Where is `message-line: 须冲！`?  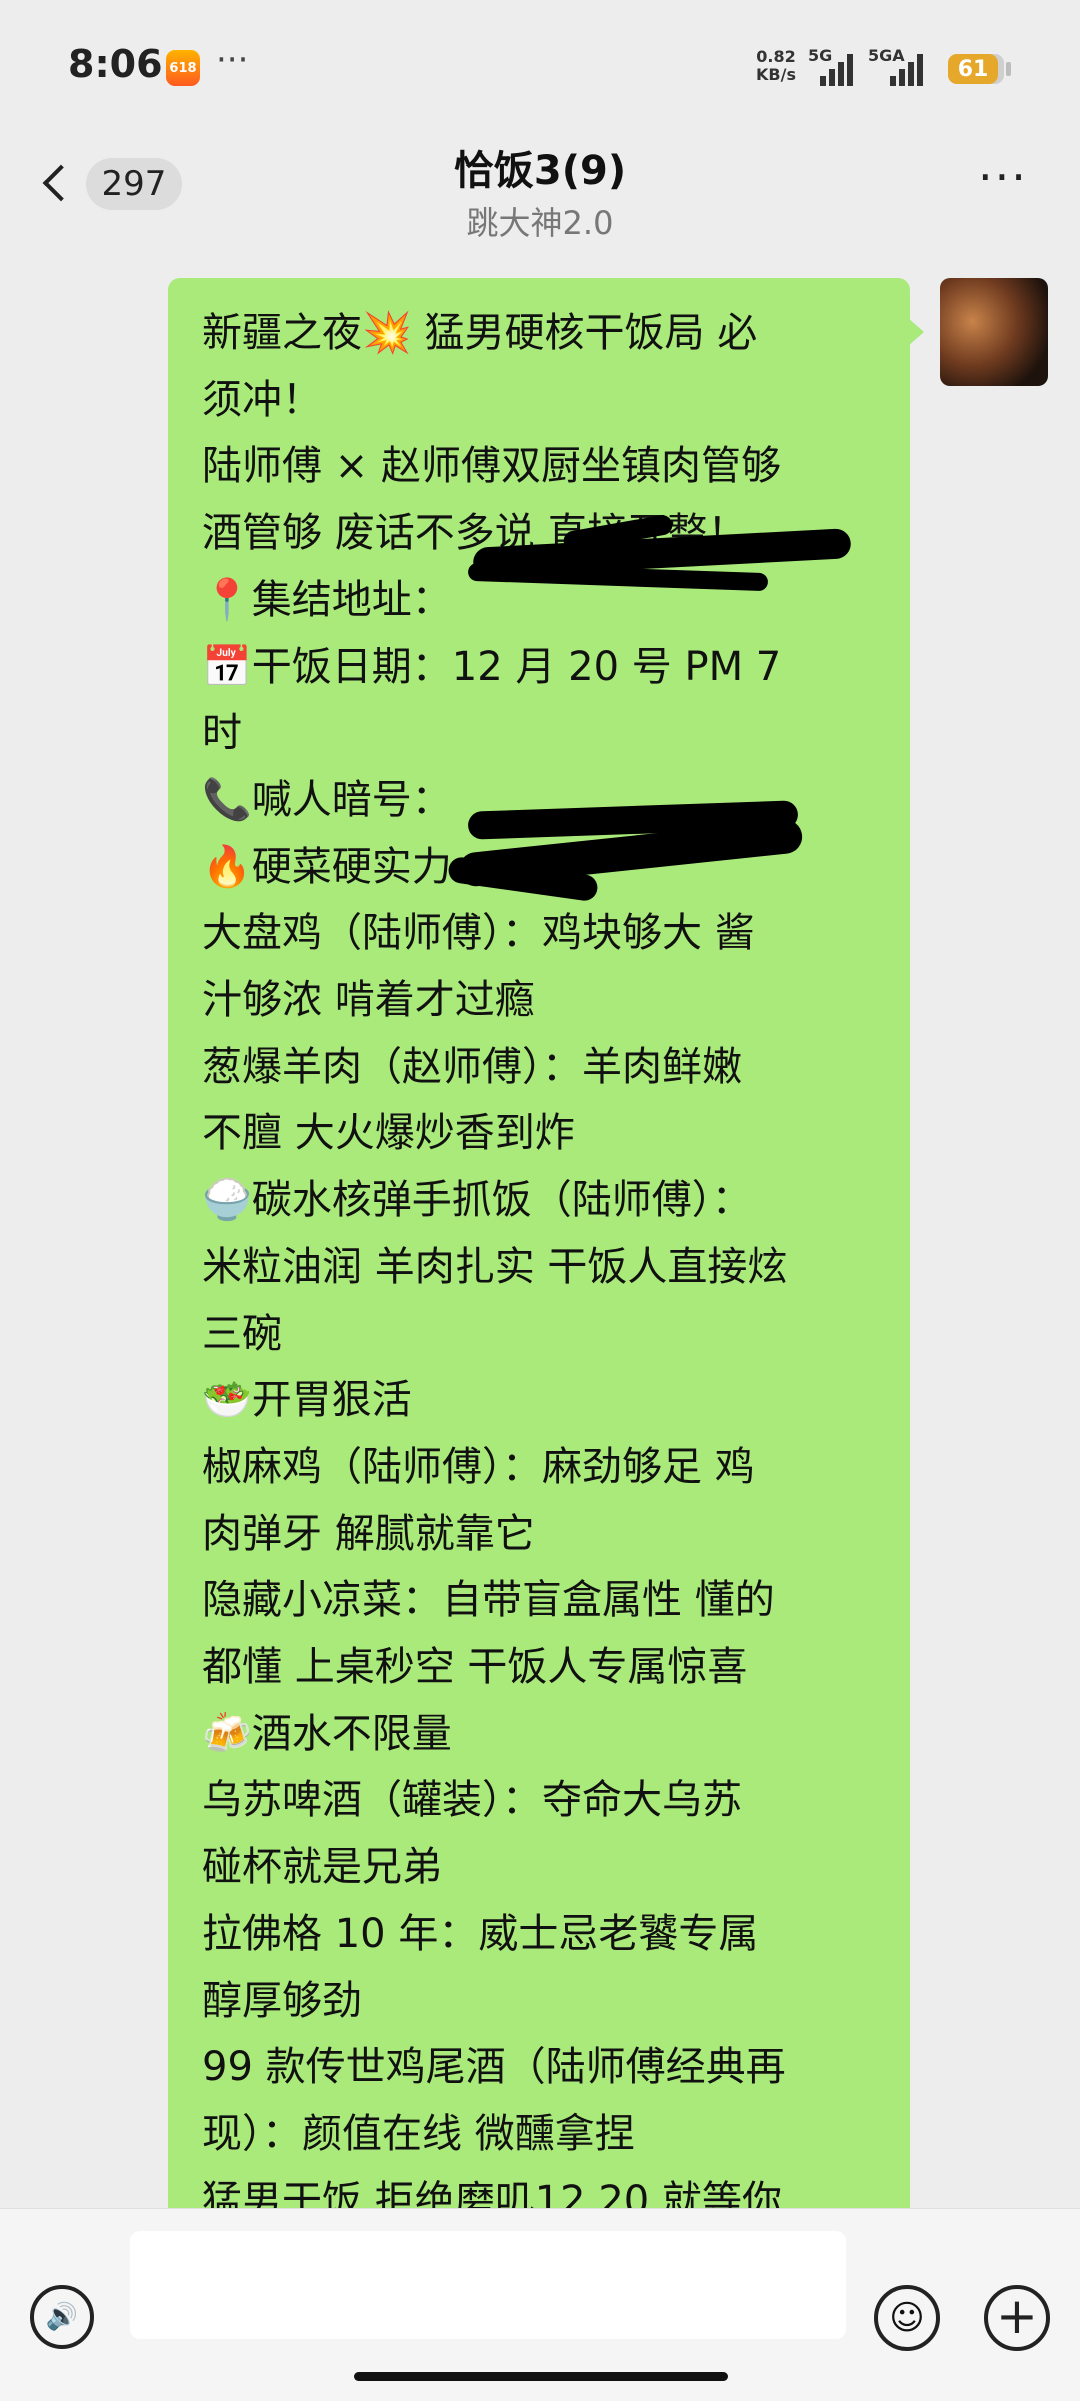 message-line: 须冲！ is located at coordinates (262, 399).